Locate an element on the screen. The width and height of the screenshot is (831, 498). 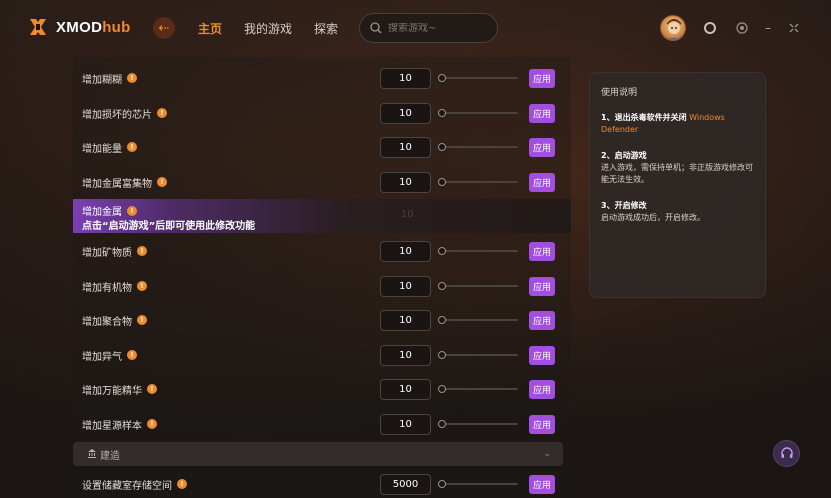
back-button: ⇠ is located at coordinates (164, 28).